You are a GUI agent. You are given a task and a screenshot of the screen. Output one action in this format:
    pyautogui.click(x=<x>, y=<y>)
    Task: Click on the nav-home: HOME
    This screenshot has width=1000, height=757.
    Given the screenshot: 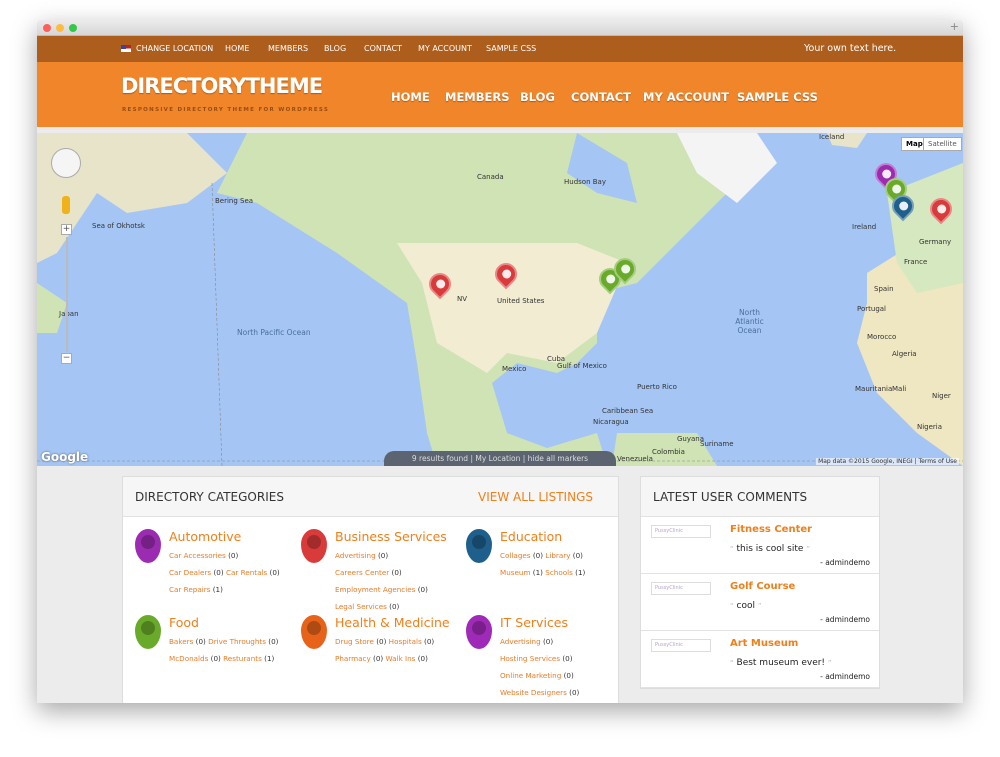 What is the action you would take?
    pyautogui.click(x=410, y=97)
    